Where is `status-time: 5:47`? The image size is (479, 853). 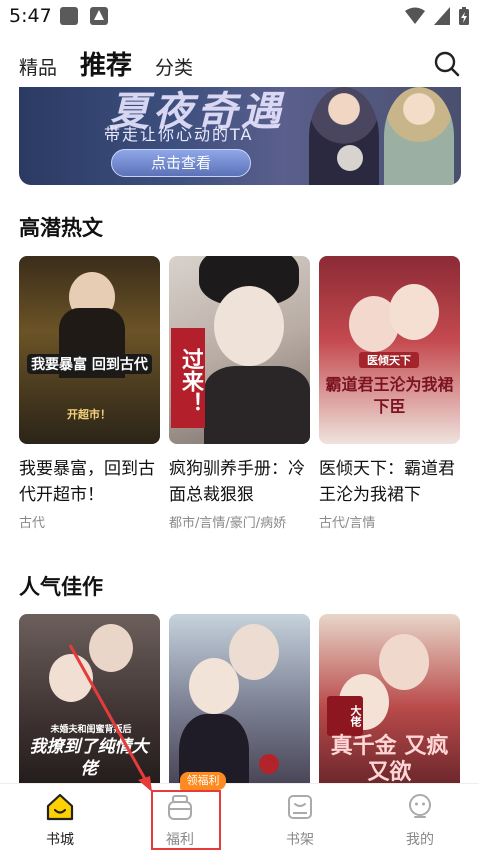 status-time: 5:47 is located at coordinates (30, 16).